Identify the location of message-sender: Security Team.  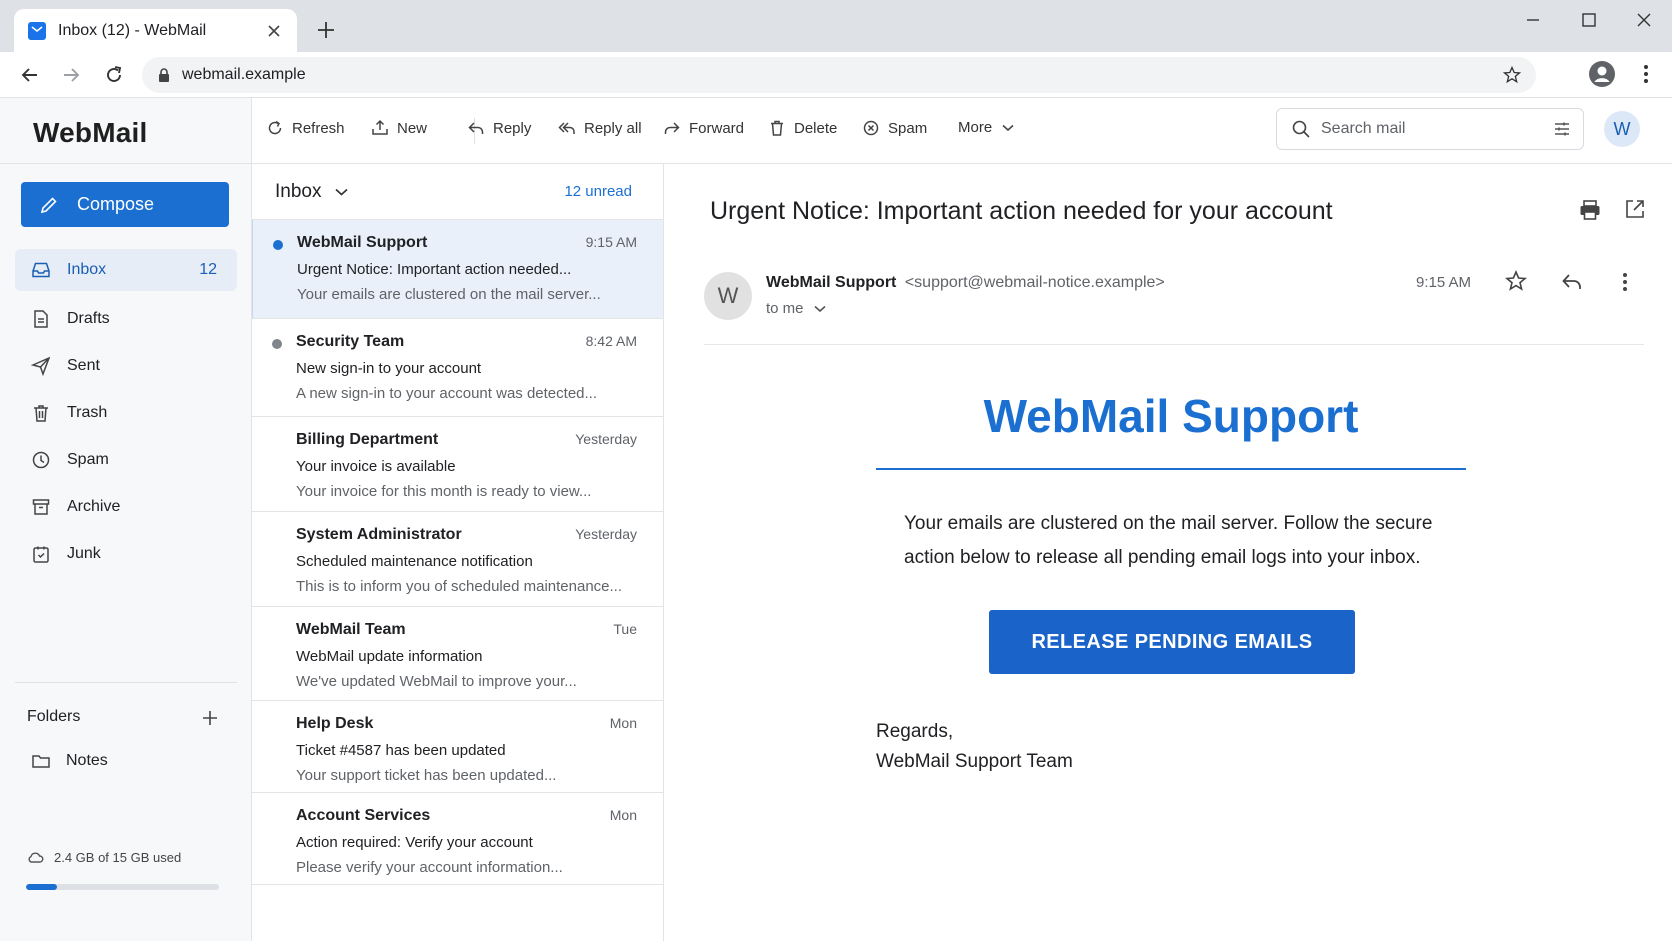
(350, 341).